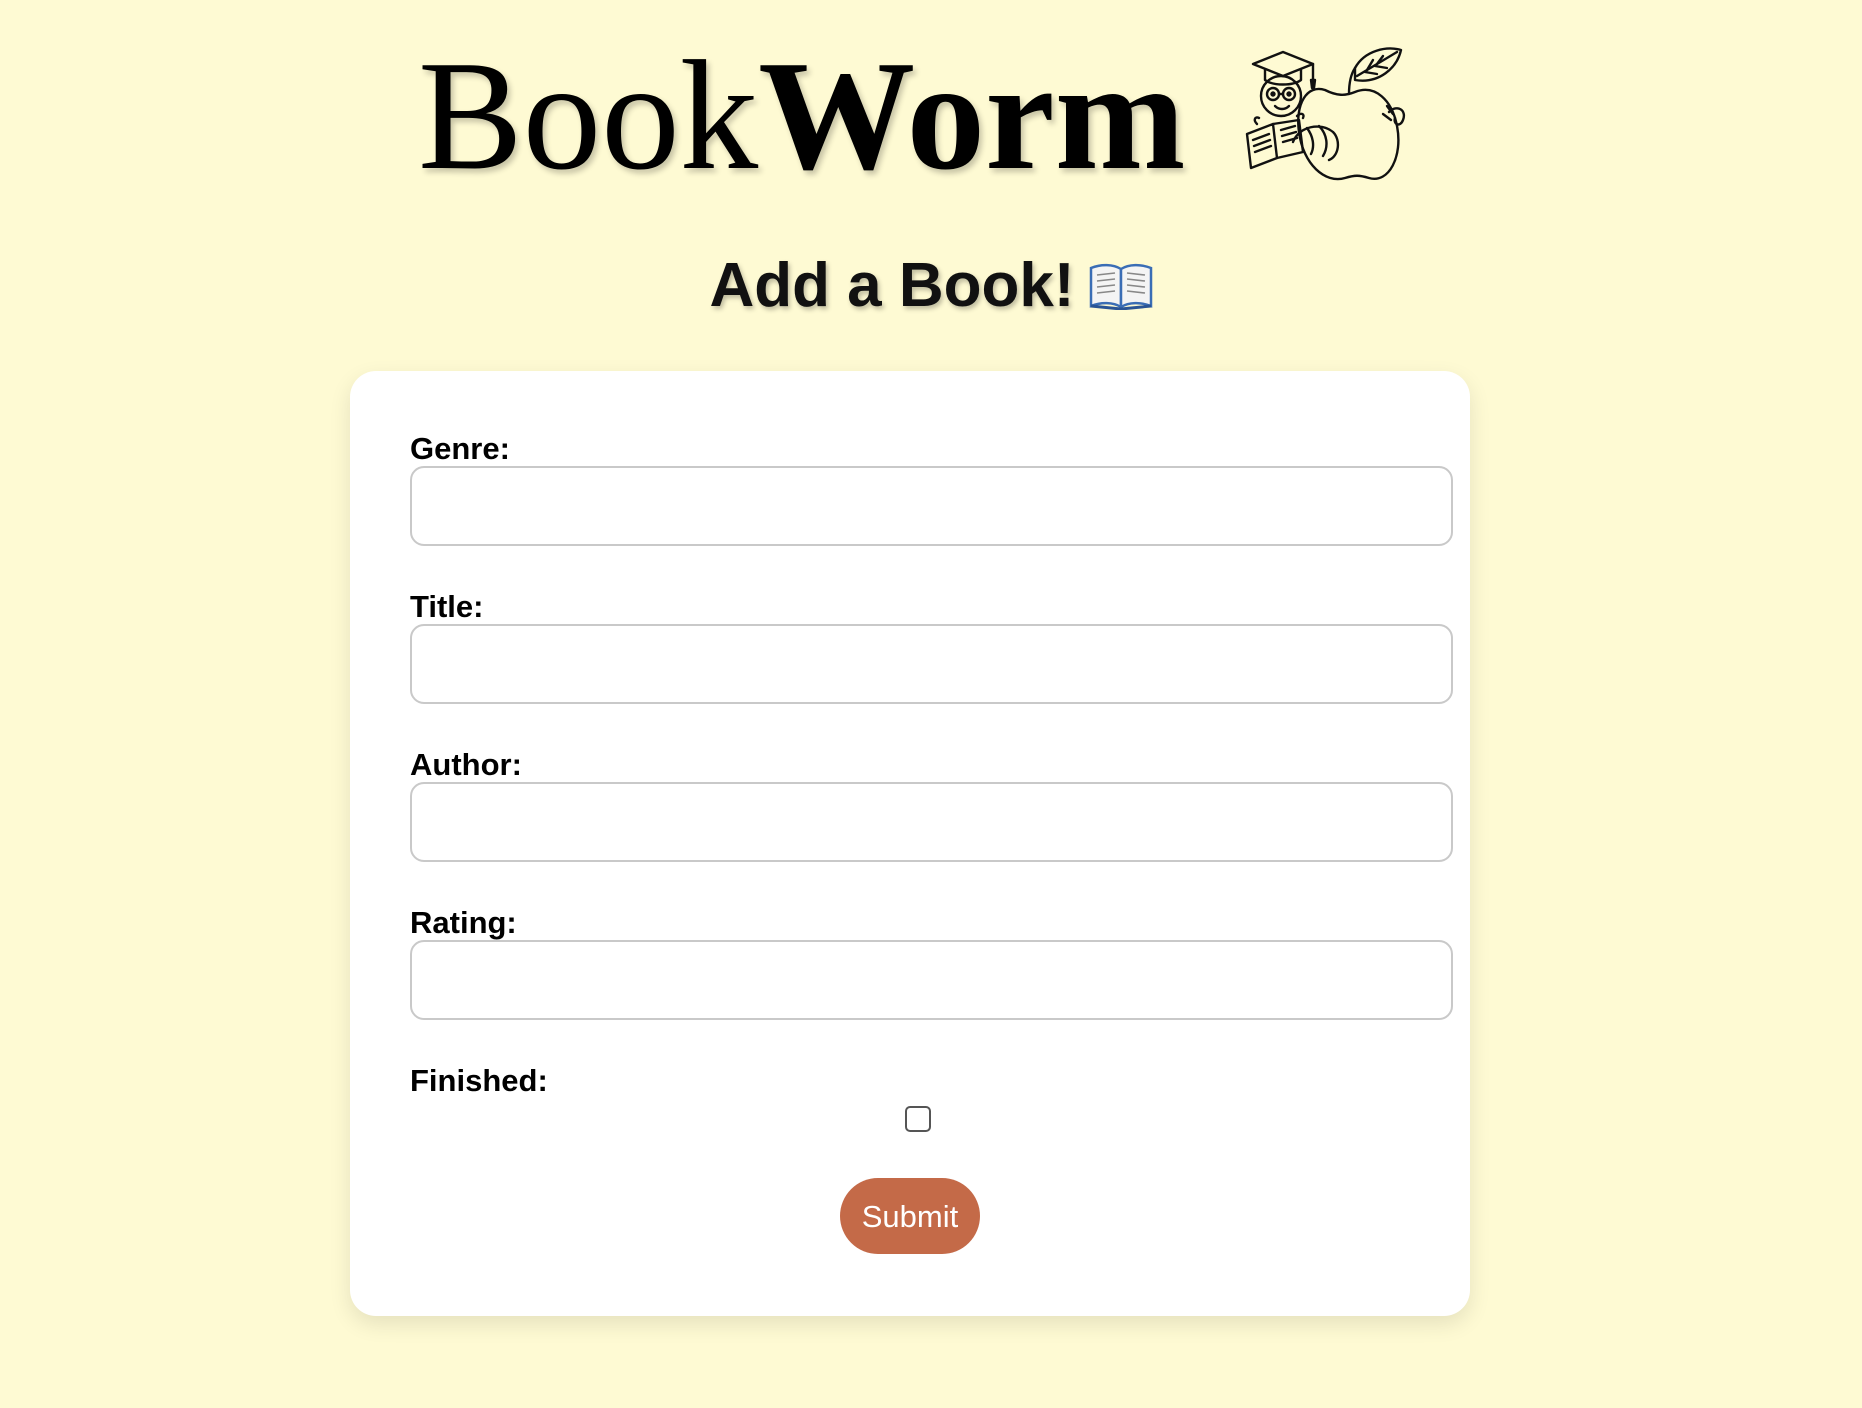 This screenshot has height=1408, width=1862. Describe the element at coordinates (931, 664) in the screenshot. I see `title-input` at that location.